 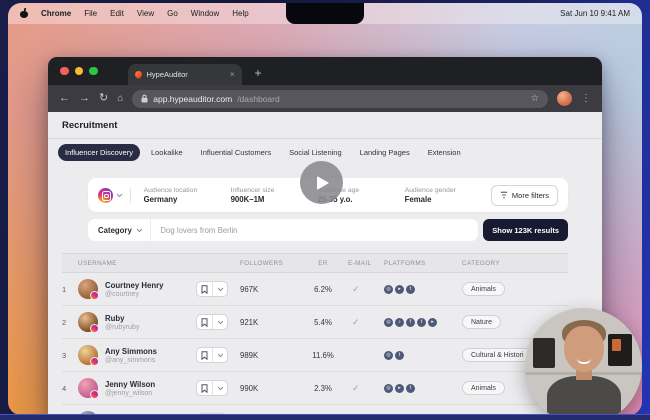 What do you see at coordinates (137, 322) in the screenshot?
I see `user-cell: Ruby @rubyruby` at bounding box center [137, 322].